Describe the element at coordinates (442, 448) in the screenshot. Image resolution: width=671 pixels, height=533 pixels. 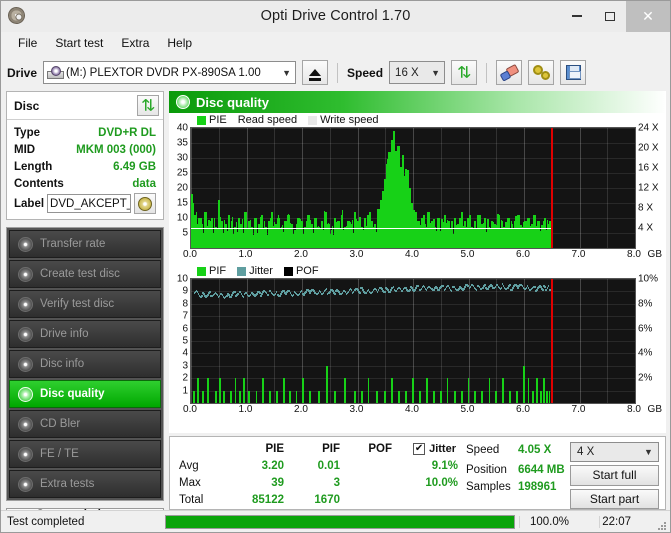
I see `stats-col-jitter: Jitter` at that location.